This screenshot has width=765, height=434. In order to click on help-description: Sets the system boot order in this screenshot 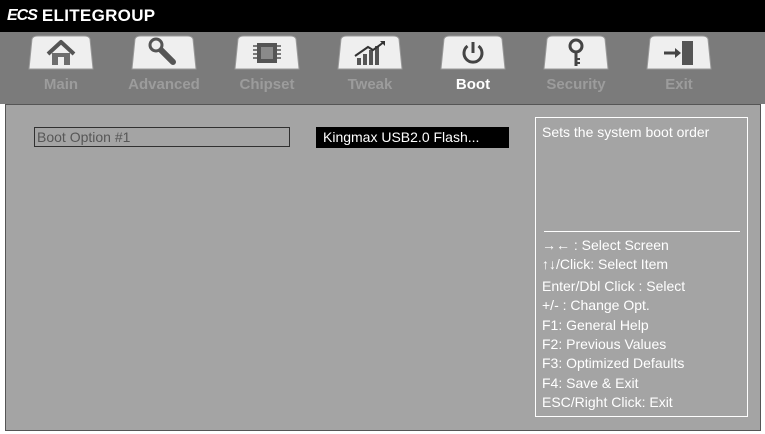, I will do `click(626, 132)`.